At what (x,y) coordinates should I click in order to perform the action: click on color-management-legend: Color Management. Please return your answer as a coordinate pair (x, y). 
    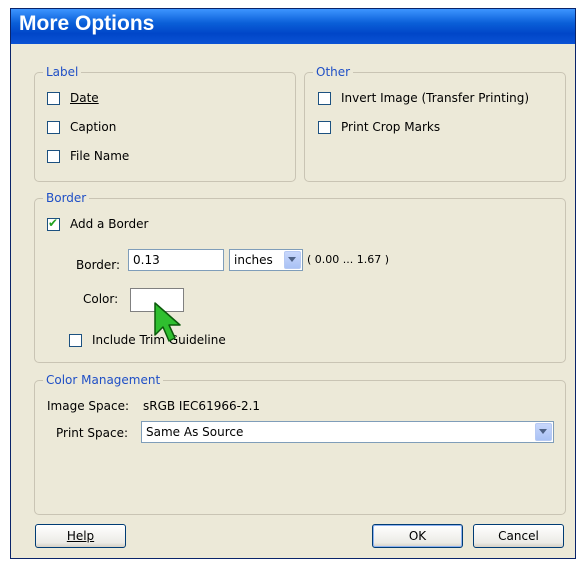
    Looking at the image, I should click on (103, 380).